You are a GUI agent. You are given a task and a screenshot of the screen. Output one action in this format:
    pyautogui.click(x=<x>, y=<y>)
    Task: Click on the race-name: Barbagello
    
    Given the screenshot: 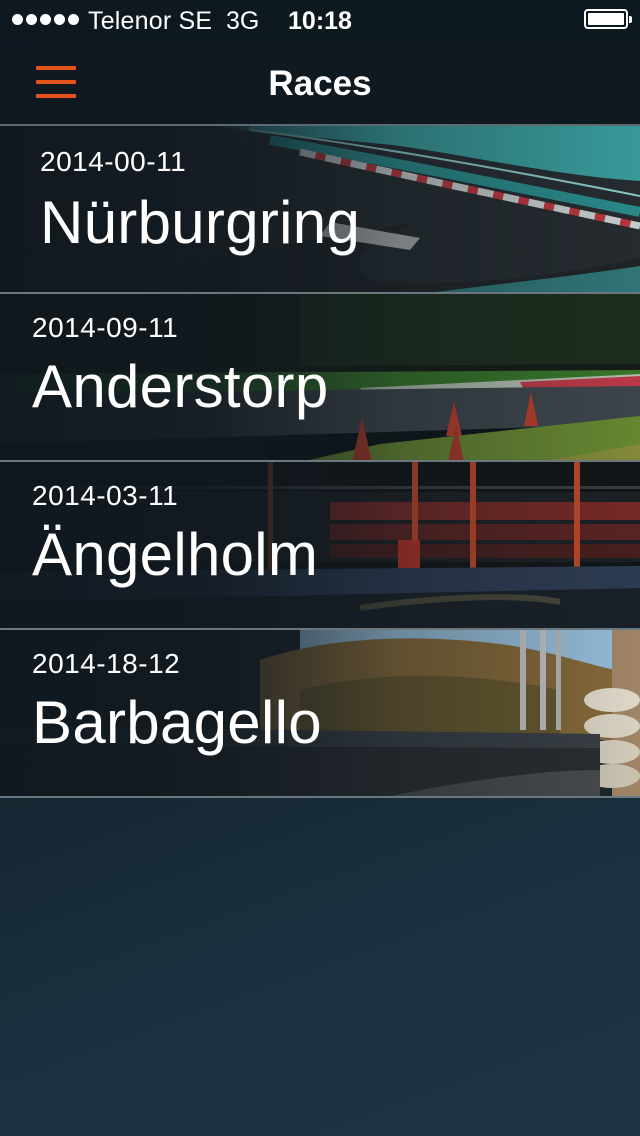 What is the action you would take?
    pyautogui.click(x=177, y=722)
    